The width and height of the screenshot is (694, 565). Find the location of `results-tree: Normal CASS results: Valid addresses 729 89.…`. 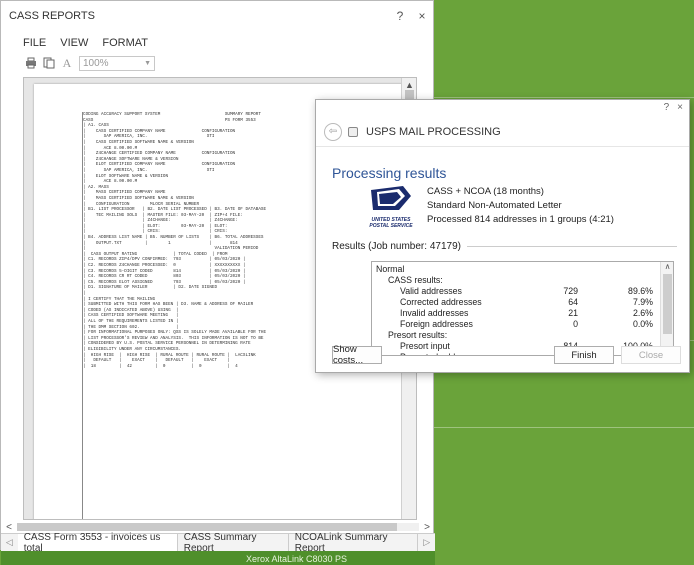

results-tree: Normal CASS results: Valid addresses 729 89.… is located at coordinates (522, 308).